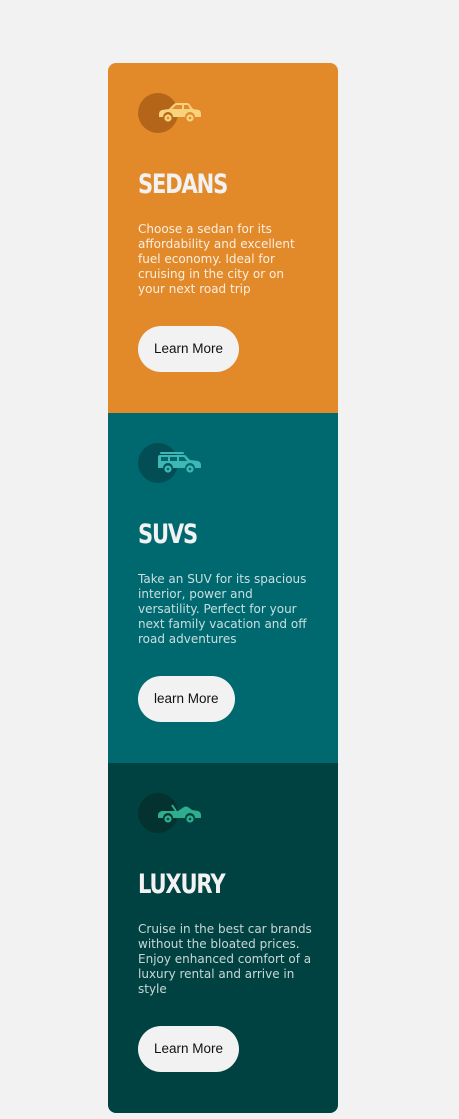 This screenshot has height=1119, width=459. I want to click on learn-more-button-luxury: Learn More, so click(189, 1049).